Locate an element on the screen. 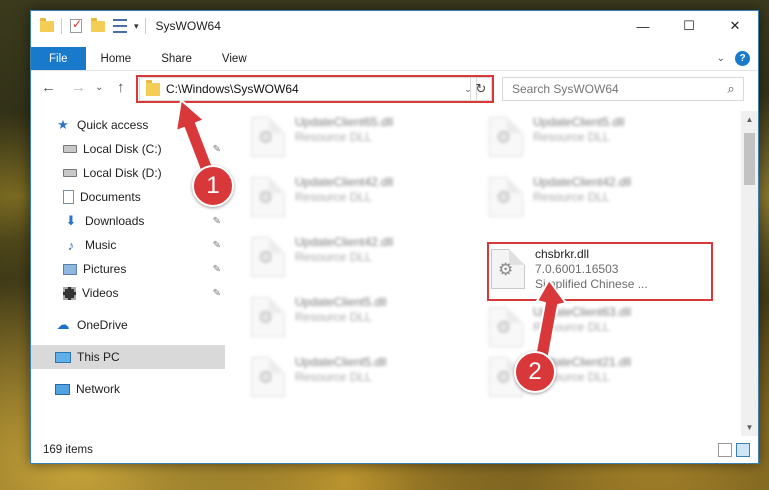 Image resolution: width=769 pixels, height=490 pixels. recent-locations-button: ⌄ is located at coordinates (99, 87).